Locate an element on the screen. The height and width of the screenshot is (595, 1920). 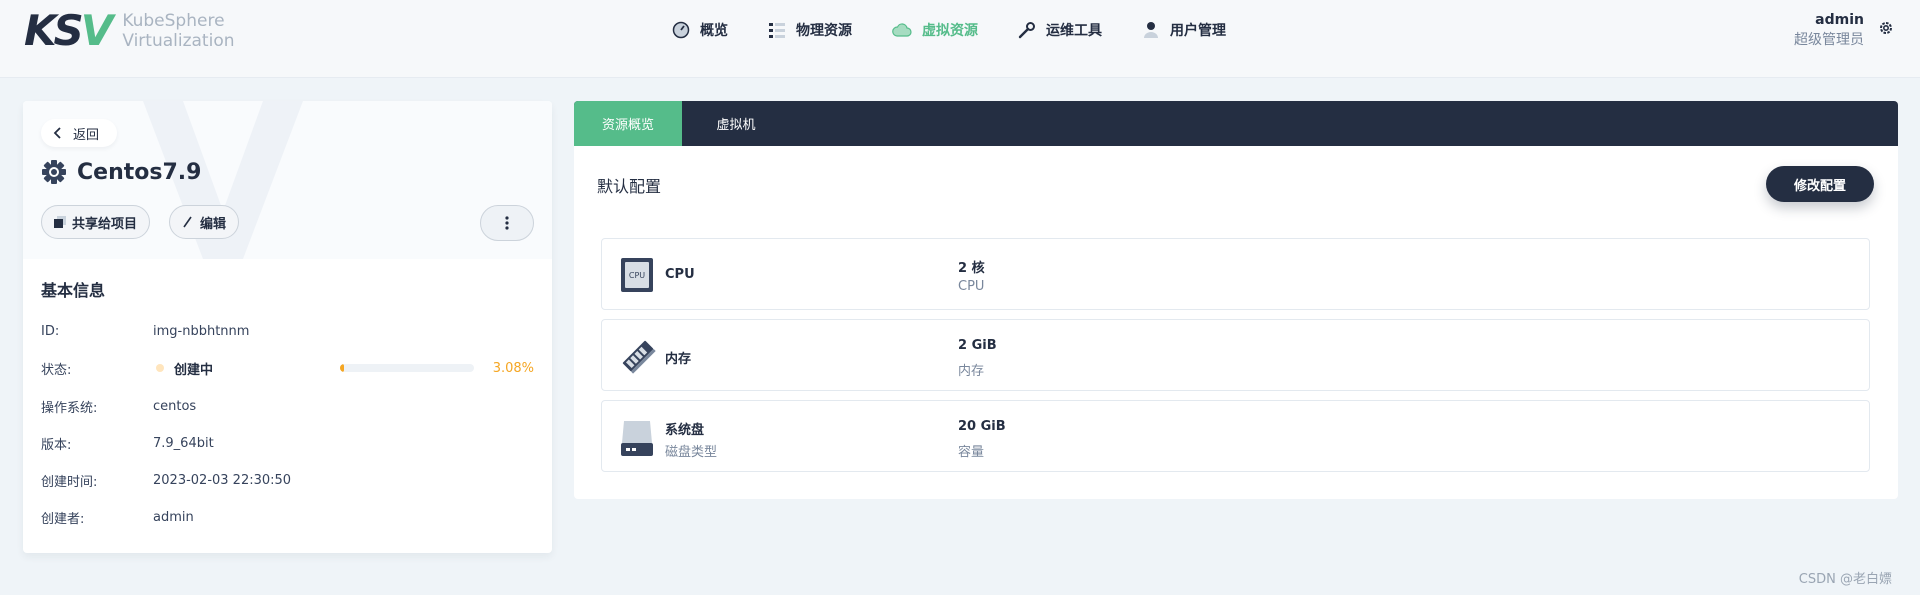
main-nav: 概览 物理资源 虚拟资源 运维工具 用户管理 is located at coordinates (969, 30).